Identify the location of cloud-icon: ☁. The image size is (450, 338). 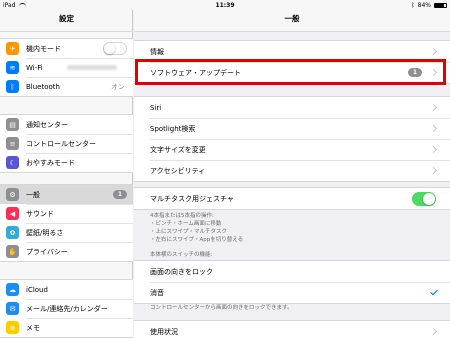
(12, 289).